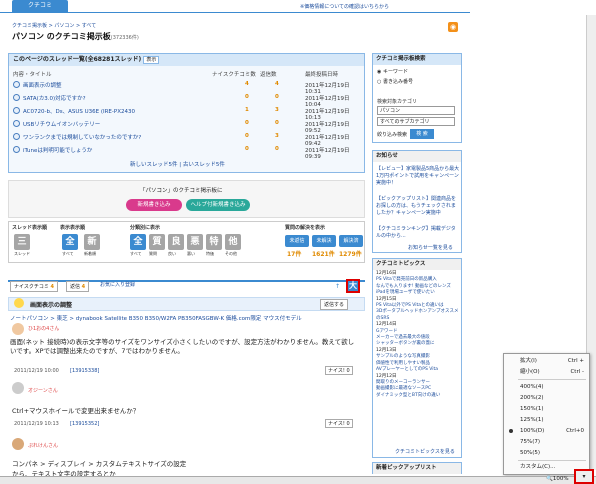 The width and height of the screenshot is (596, 484). I want to click on up-arrow-icon: ↑, so click(337, 286).